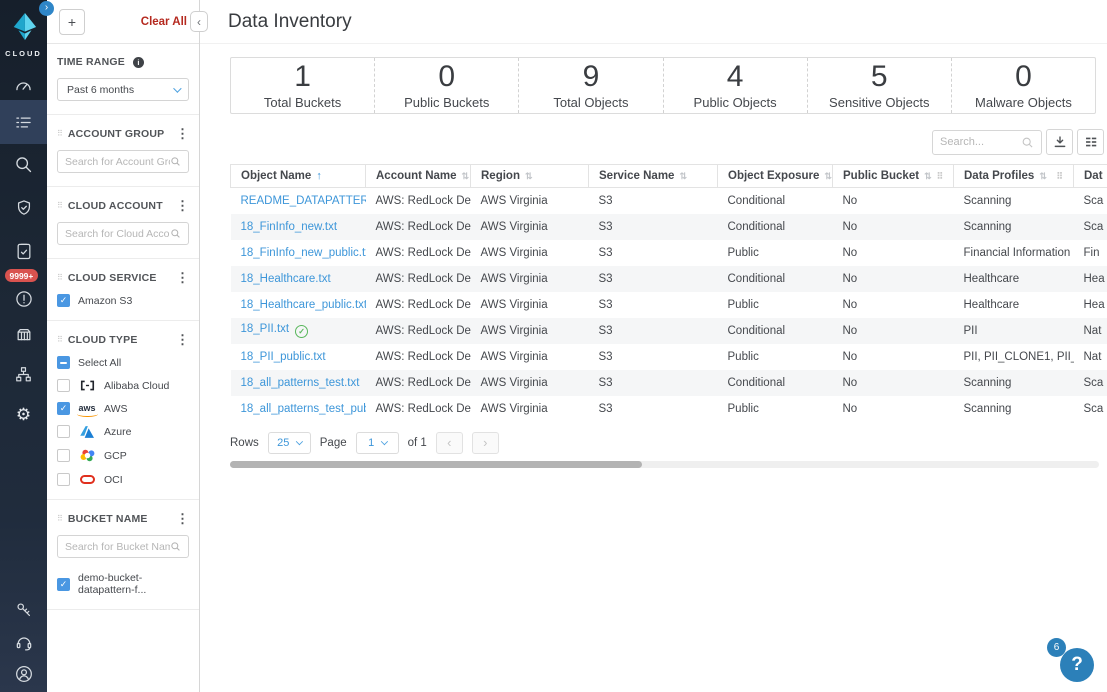  What do you see at coordinates (418, 176) in the screenshot?
I see `column-header-account-name: Account Name` at bounding box center [418, 176].